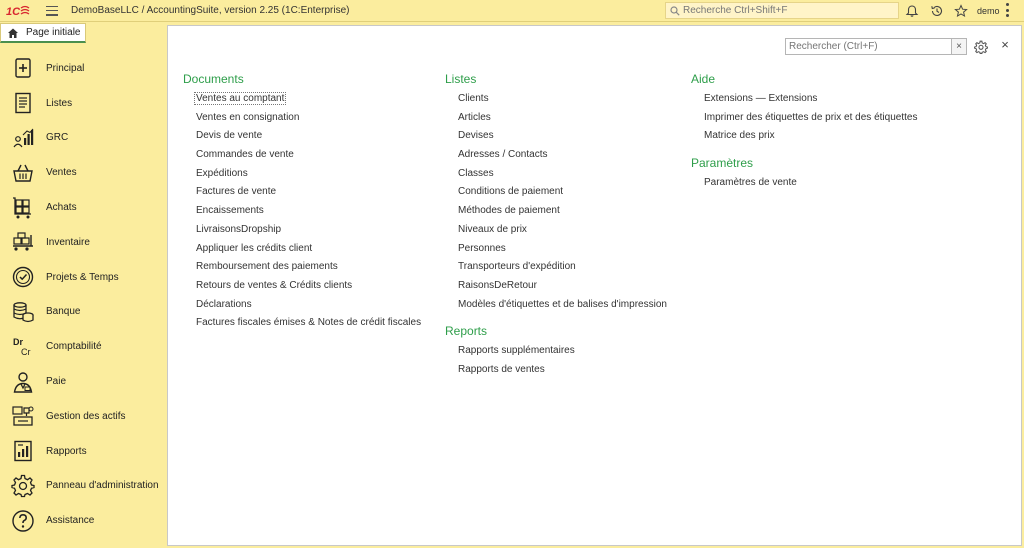 The height and width of the screenshot is (548, 1024). What do you see at coordinates (675, 10) in the screenshot?
I see `search-icon` at bounding box center [675, 10].